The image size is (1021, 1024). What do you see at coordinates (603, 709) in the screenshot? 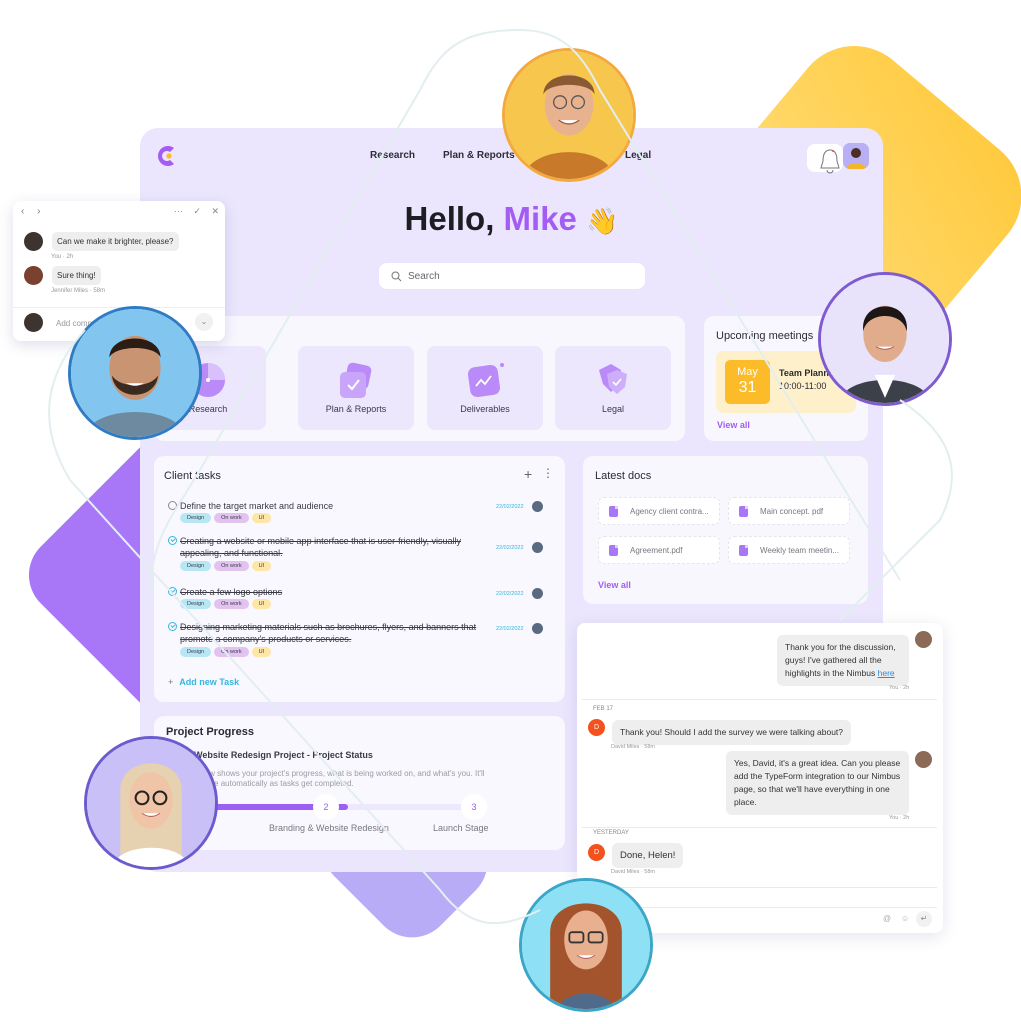
I see `chat-day-label: FEB 17` at bounding box center [603, 709].